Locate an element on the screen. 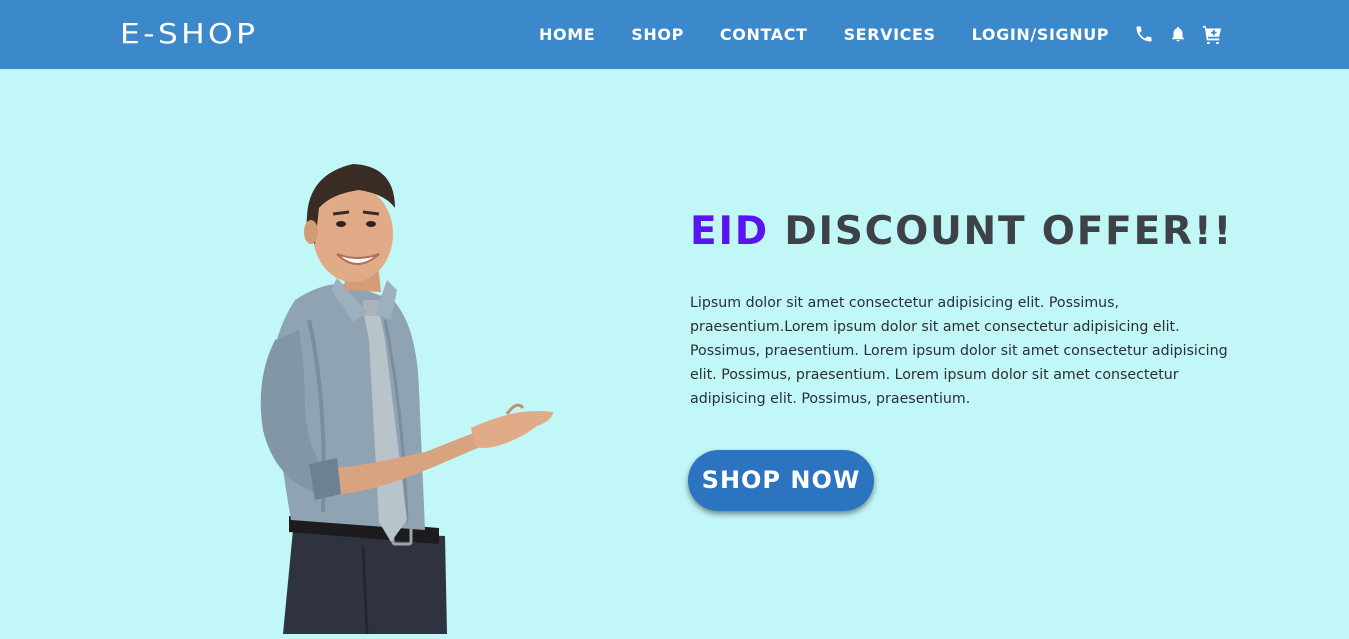 The width and height of the screenshot is (1349, 639). headline-accent: EID is located at coordinates (729, 231).